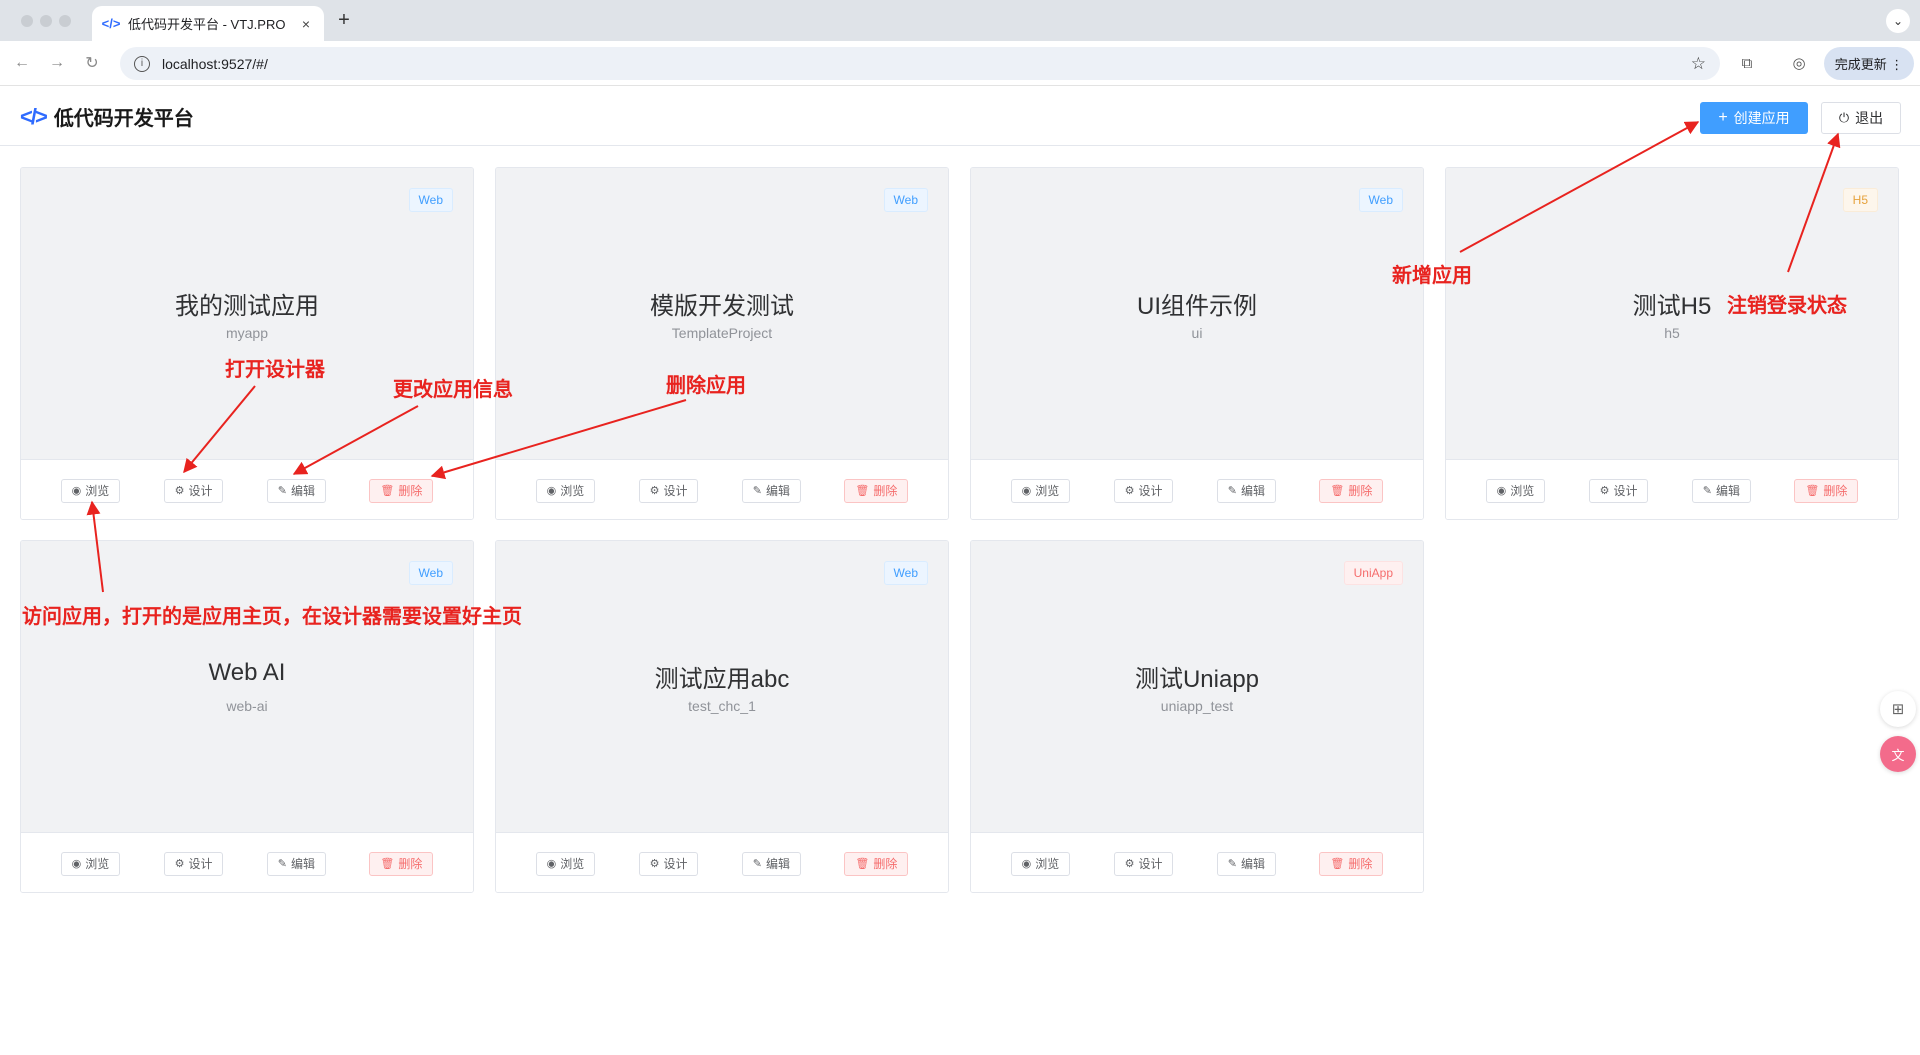  What do you see at coordinates (1898, 21) in the screenshot?
I see `chevron-down-icon: ⌄` at bounding box center [1898, 21].